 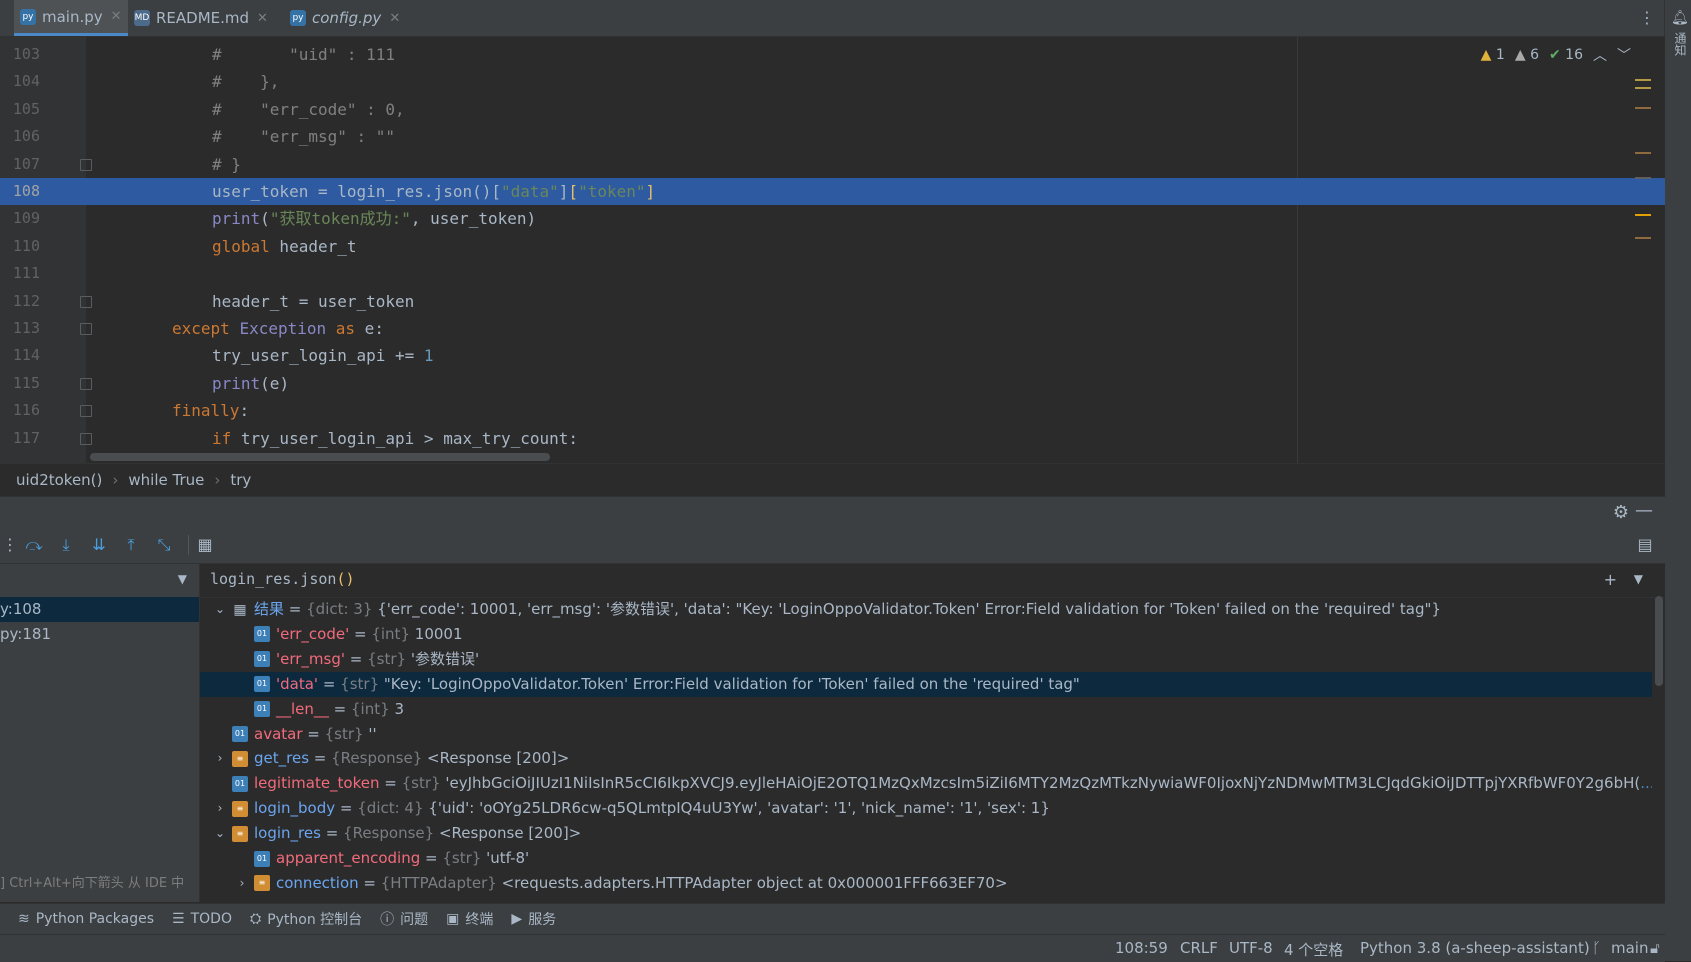 What do you see at coordinates (345, 18) in the screenshot?
I see `tab-config-py: py config.py ✕` at bounding box center [345, 18].